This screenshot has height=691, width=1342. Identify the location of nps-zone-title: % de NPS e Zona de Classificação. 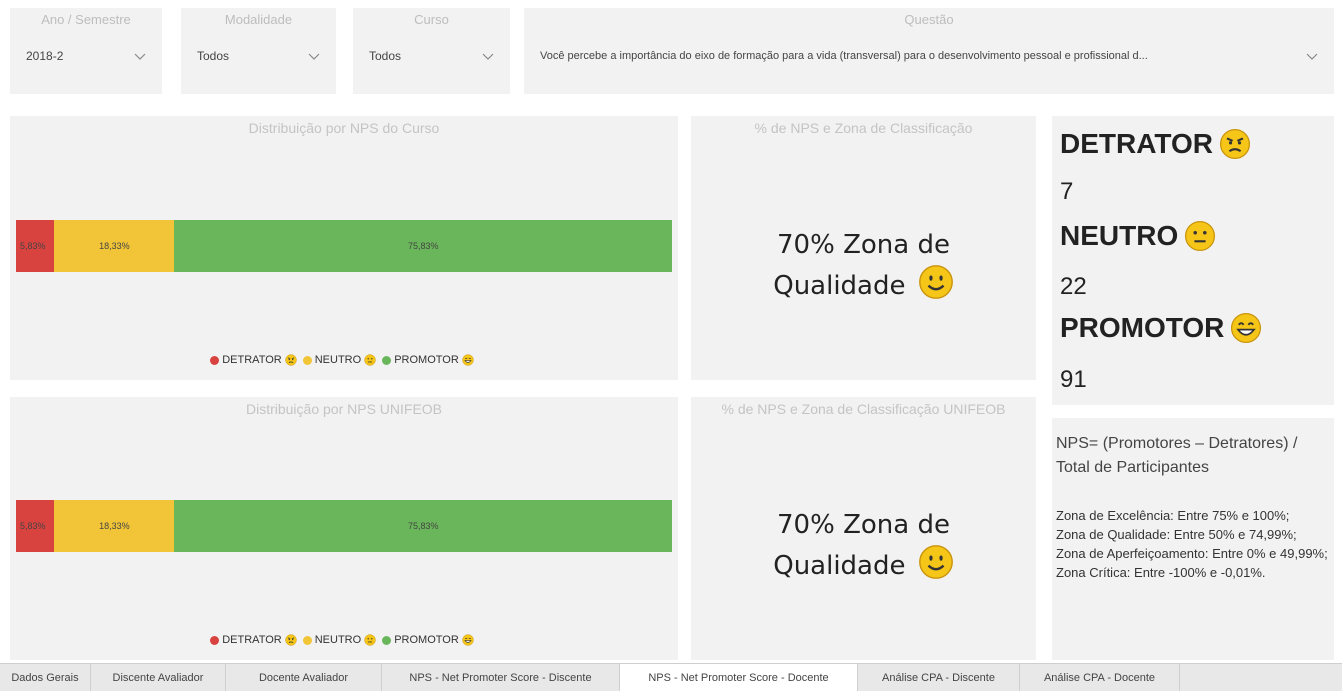
(863, 128).